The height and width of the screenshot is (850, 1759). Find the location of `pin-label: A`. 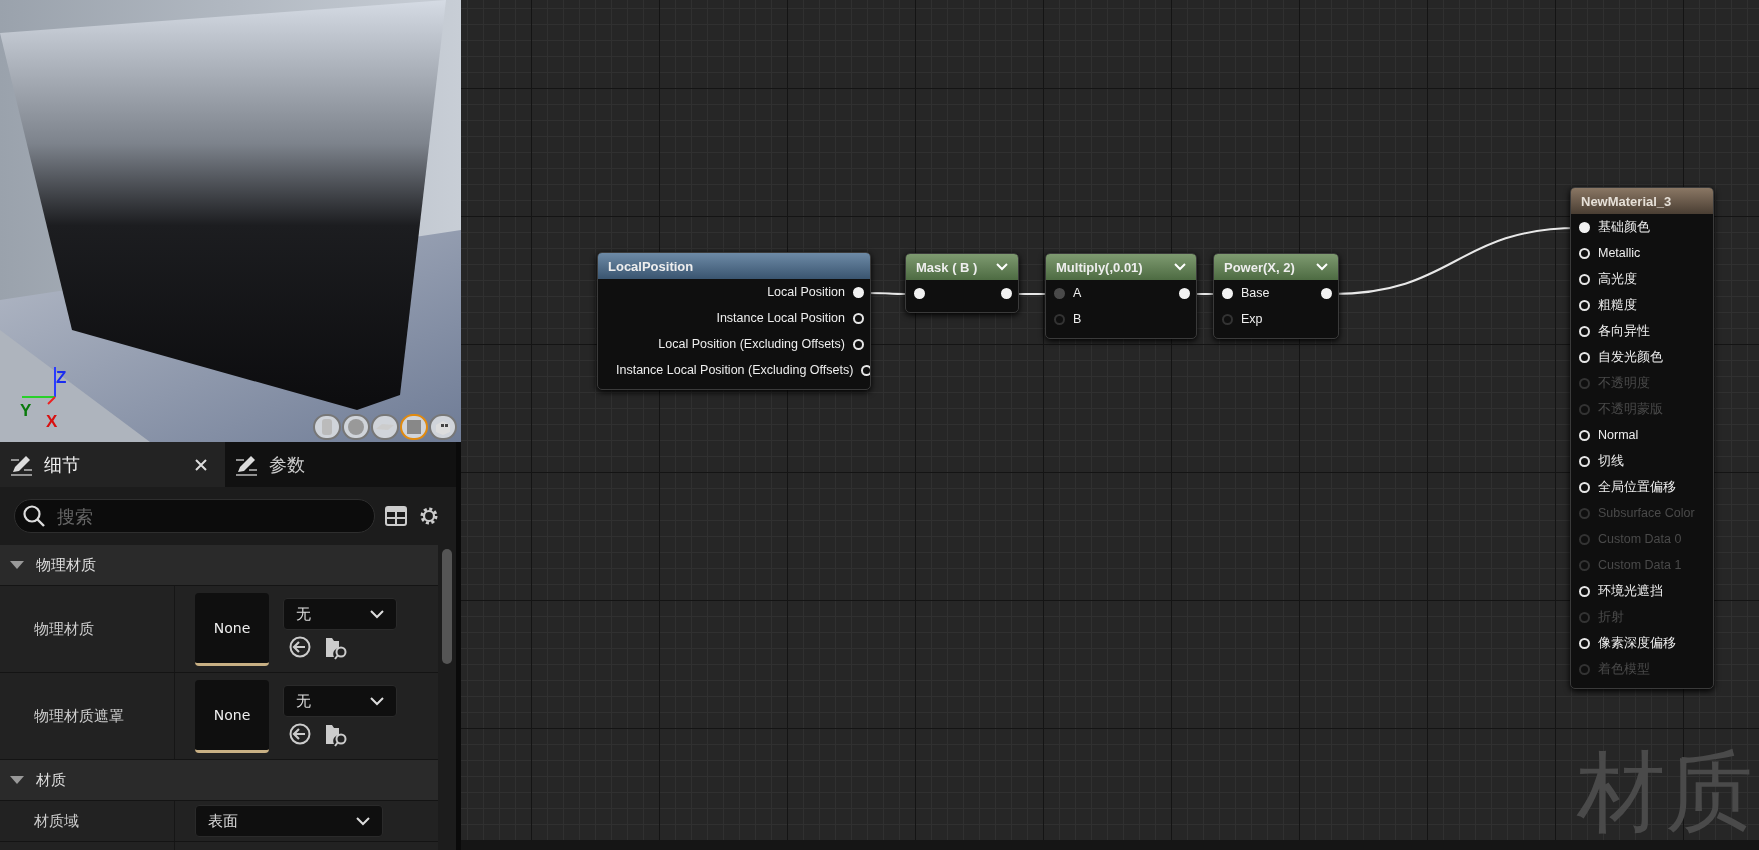

pin-label: A is located at coordinates (1077, 293).